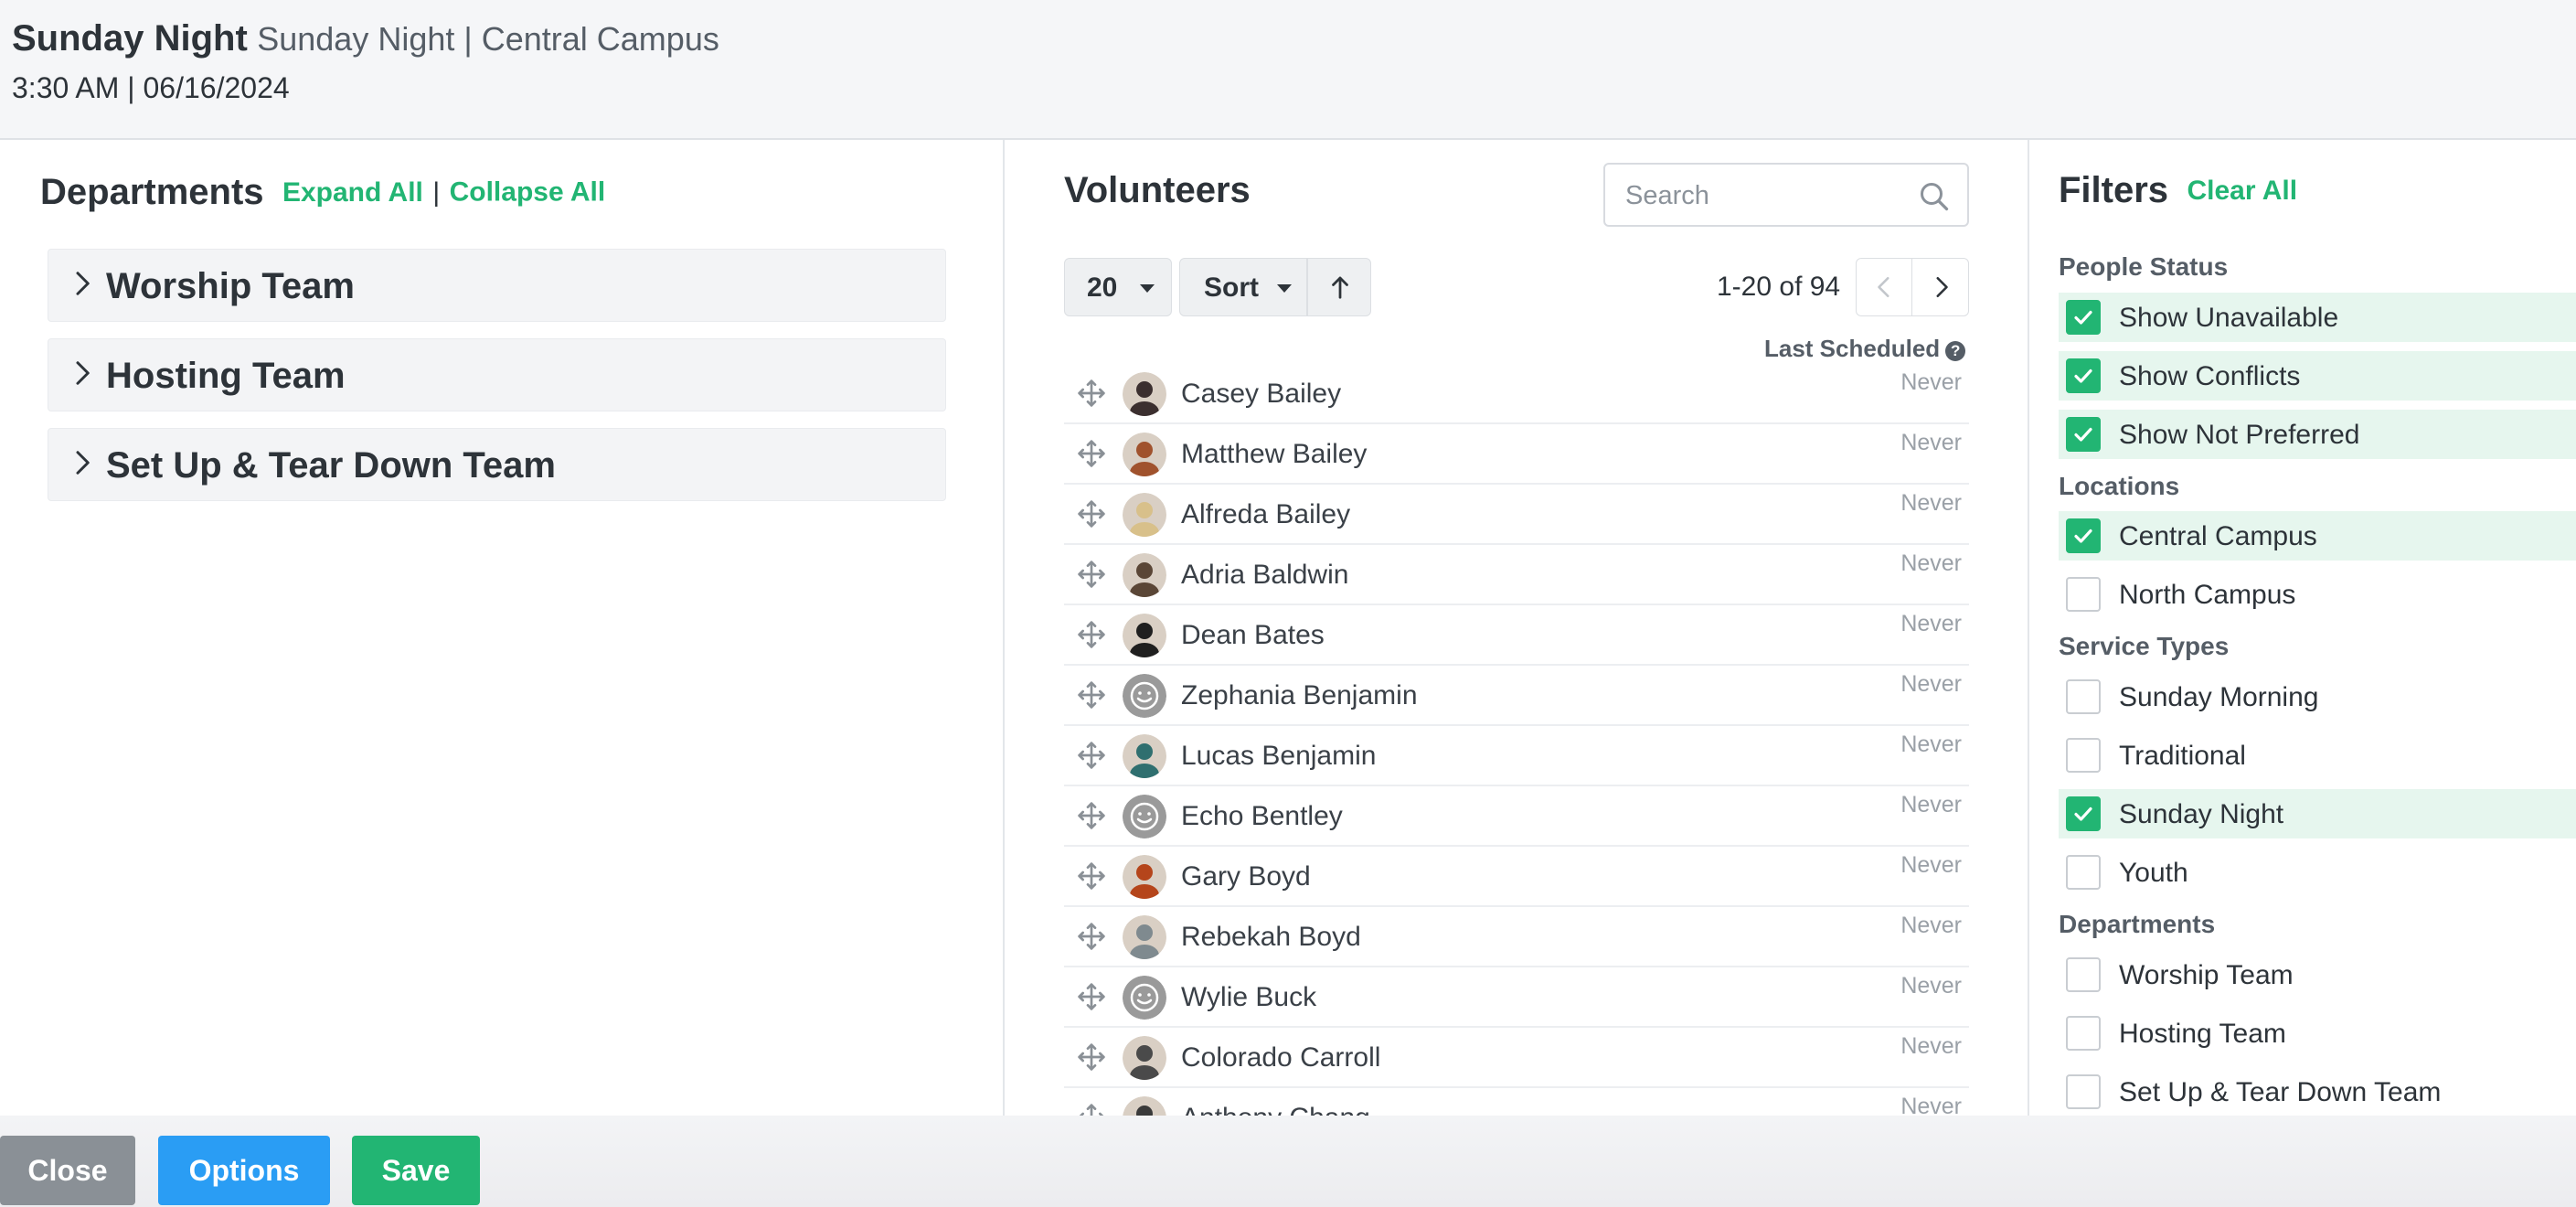 Image resolution: width=2576 pixels, height=1207 pixels. Describe the element at coordinates (2137, 924) in the screenshot. I see `filter-group-departments: Departments` at that location.